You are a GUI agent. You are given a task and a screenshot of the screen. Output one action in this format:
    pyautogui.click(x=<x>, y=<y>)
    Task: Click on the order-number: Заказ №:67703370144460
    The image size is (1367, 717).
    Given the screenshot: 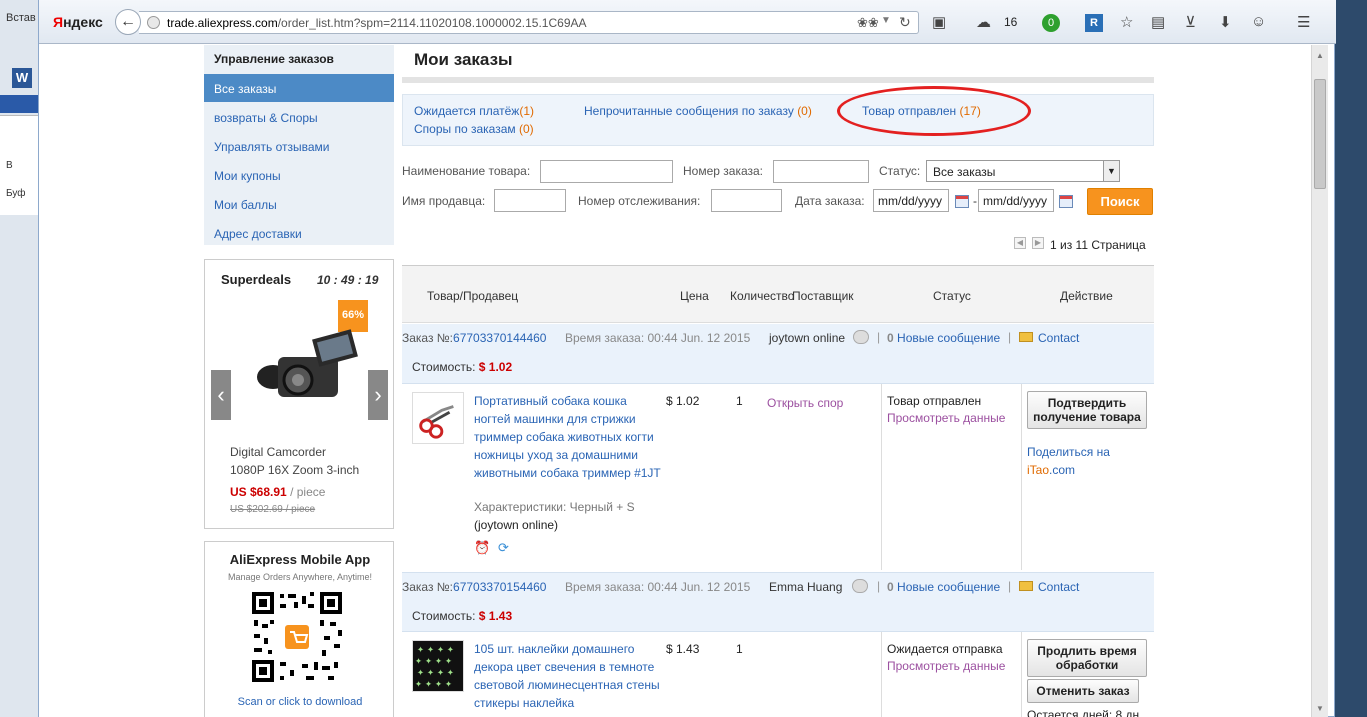 What is the action you would take?
    pyautogui.click(x=474, y=338)
    